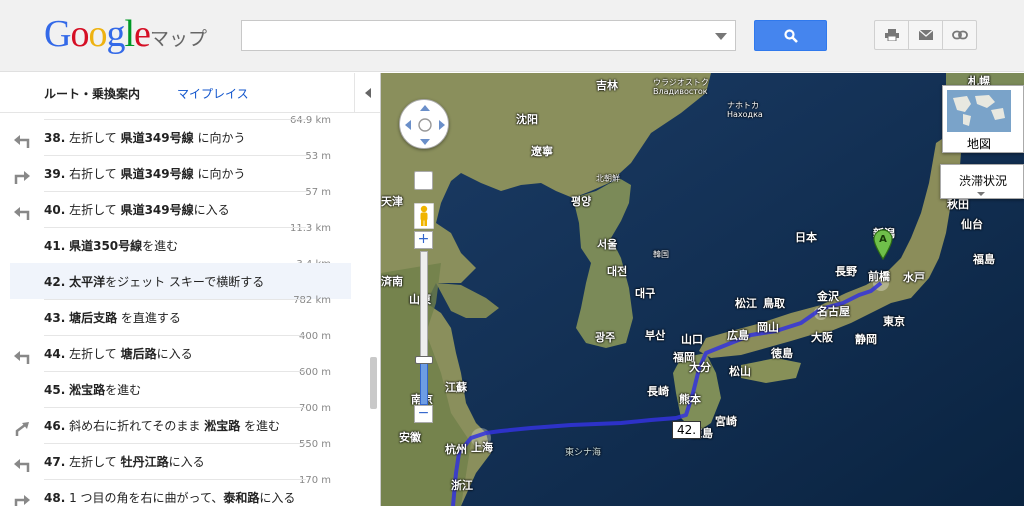  Describe the element at coordinates (984, 259) in the screenshot. I see `map-place-label: 福島` at that location.